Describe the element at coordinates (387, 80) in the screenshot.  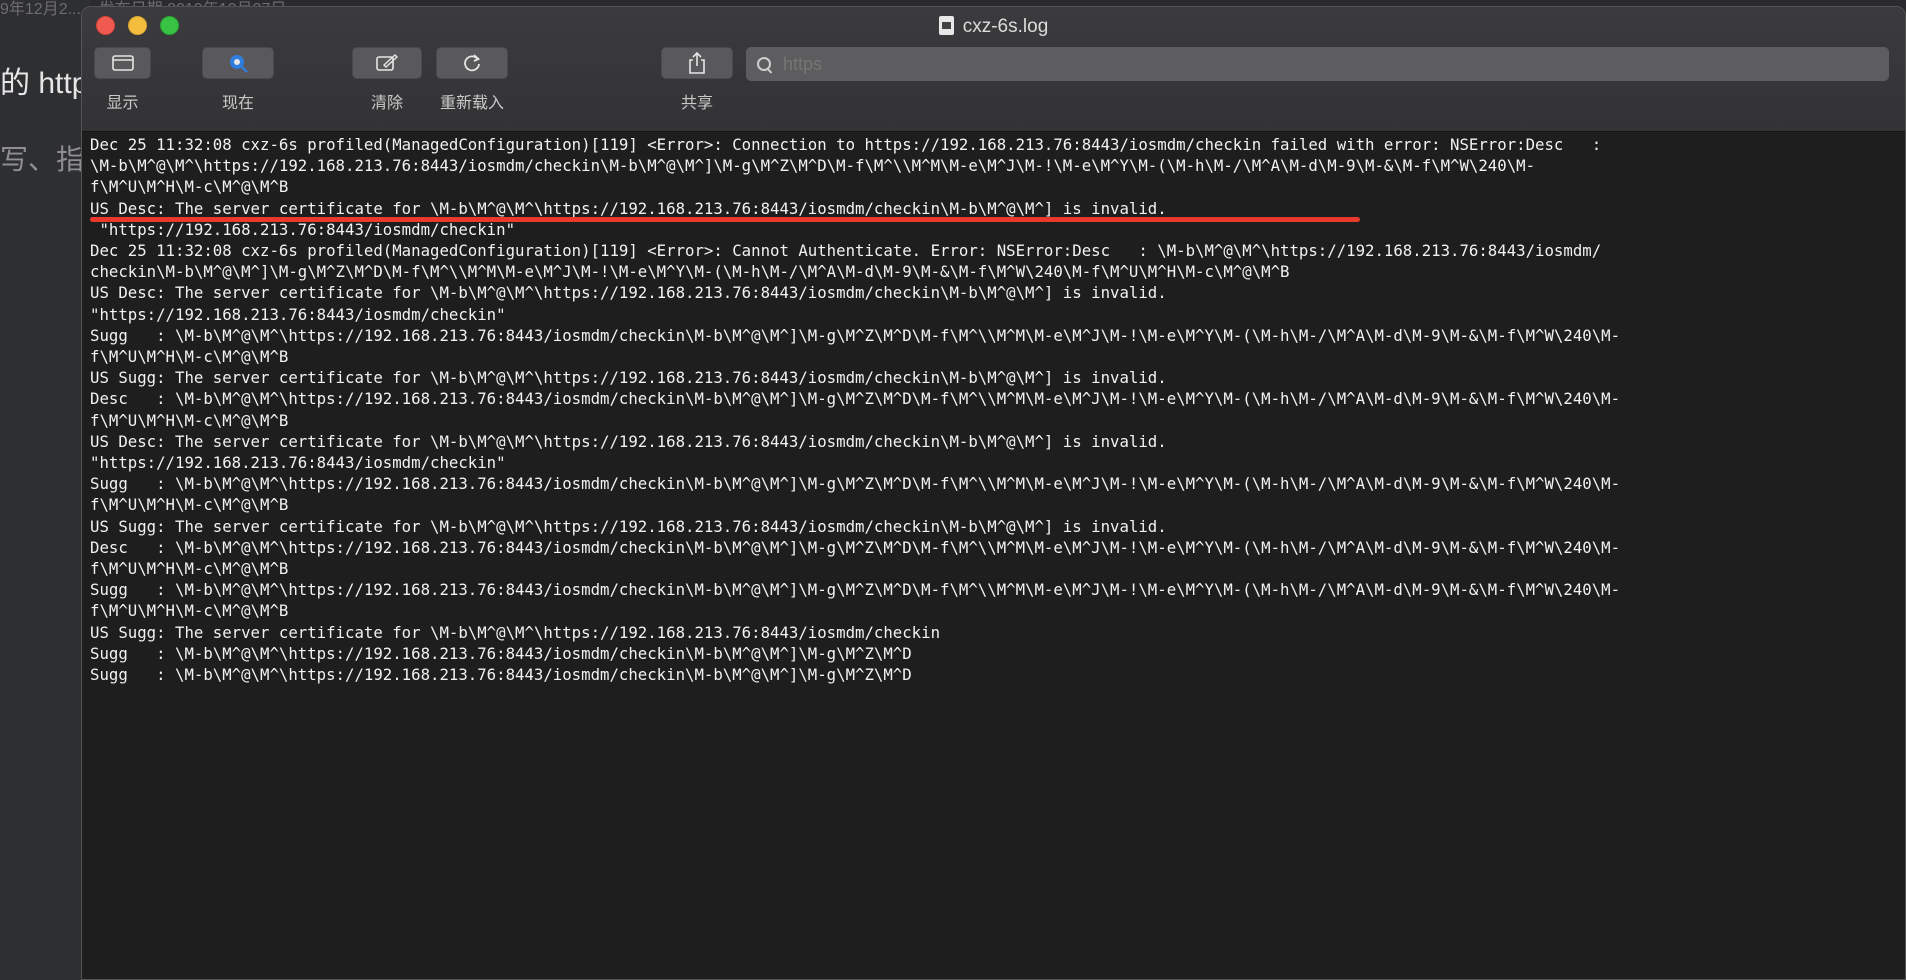
I see `clear-button: 清除` at that location.